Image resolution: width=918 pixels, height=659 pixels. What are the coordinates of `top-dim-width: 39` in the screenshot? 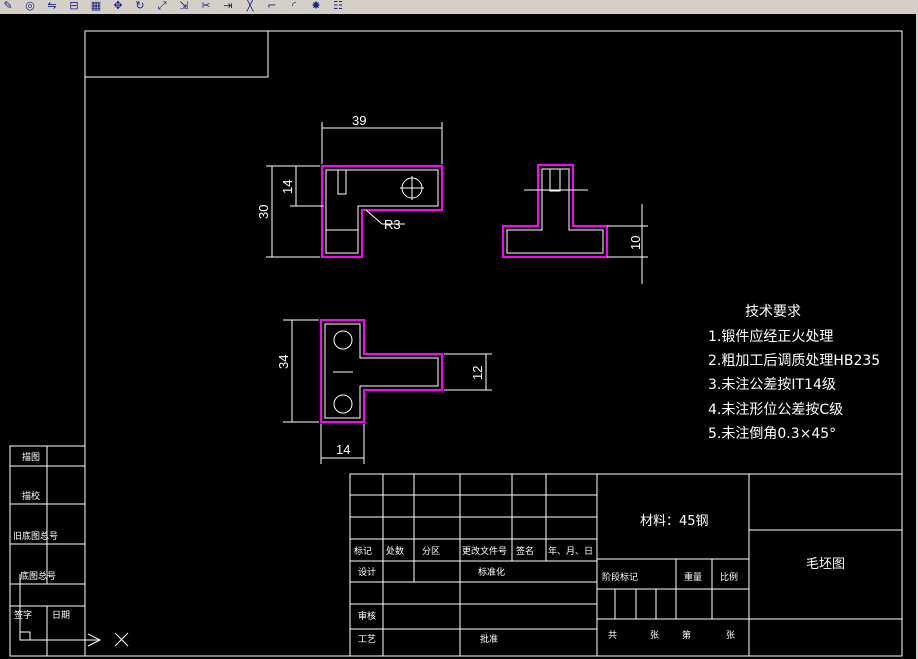 It's located at (359, 120).